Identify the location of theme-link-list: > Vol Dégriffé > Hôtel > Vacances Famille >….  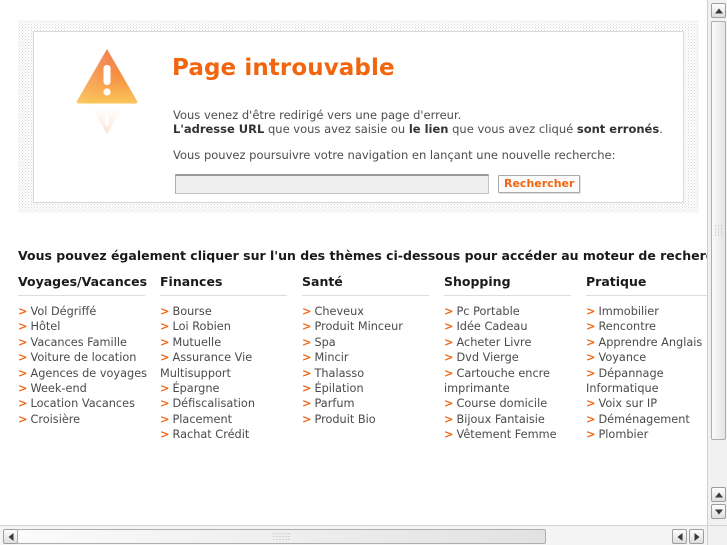
(89, 365).